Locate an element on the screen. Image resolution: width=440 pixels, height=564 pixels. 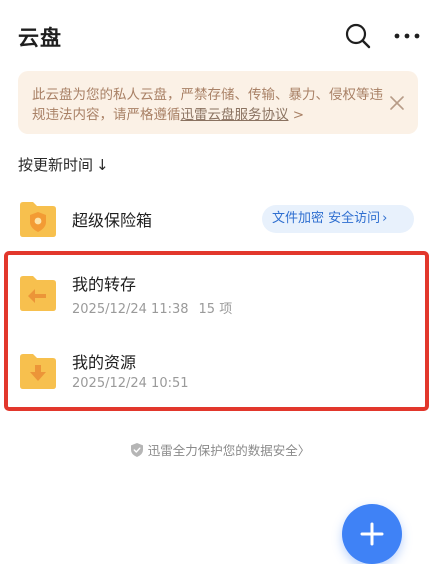
security-note-text: 迅雷全力保护您的数据安全 is located at coordinates (222, 450).